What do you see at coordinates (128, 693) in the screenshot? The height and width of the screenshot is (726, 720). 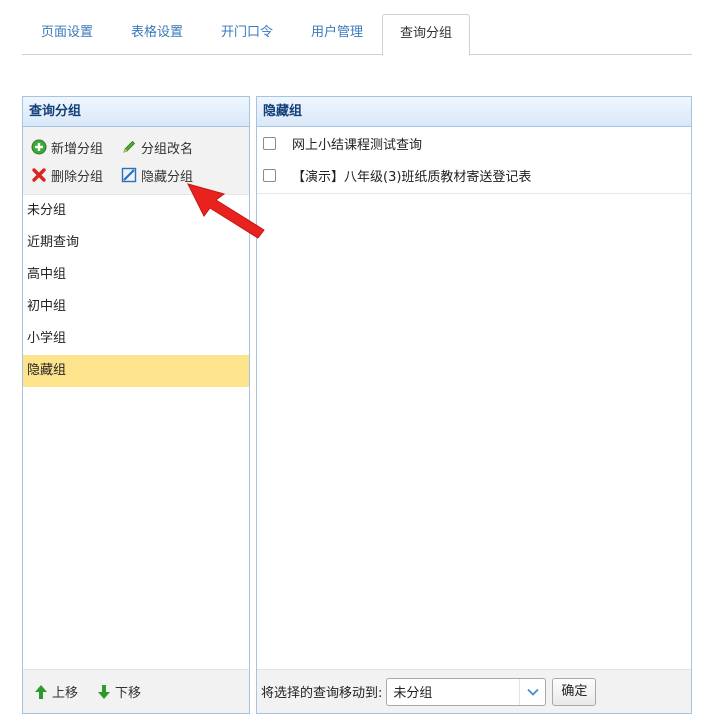 I see `move-down-label: 下移` at bounding box center [128, 693].